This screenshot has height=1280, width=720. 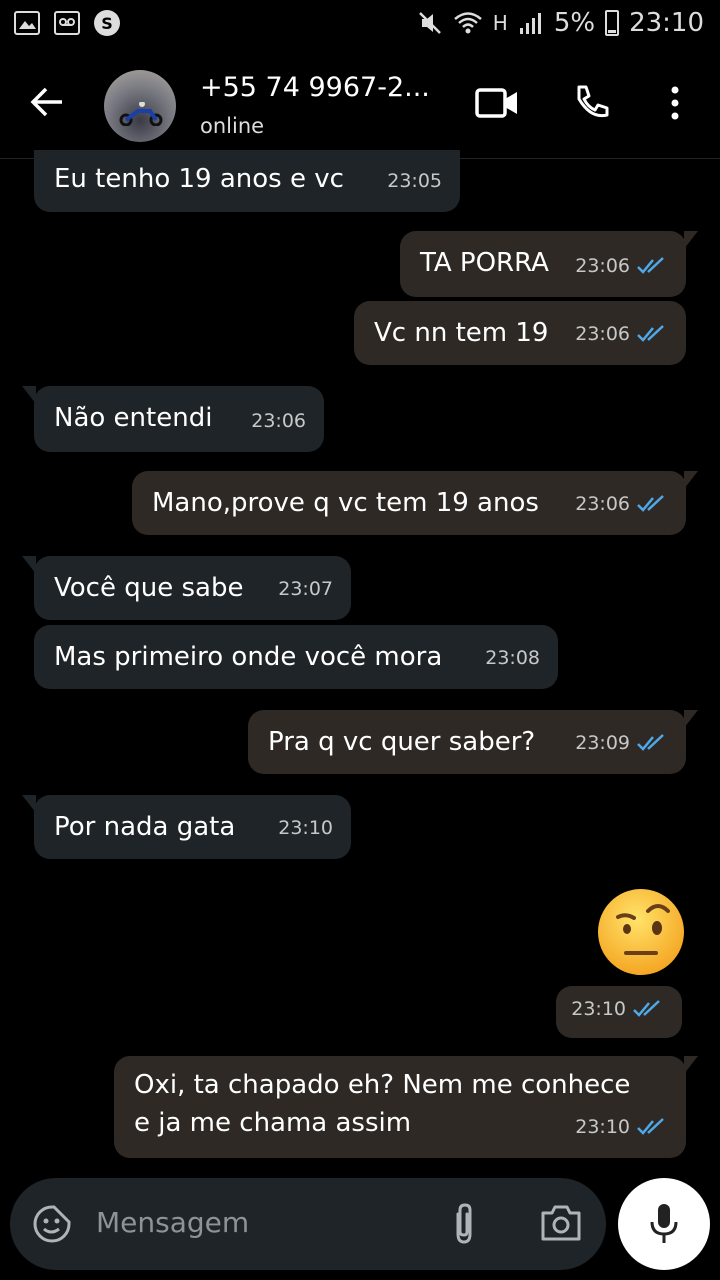 What do you see at coordinates (429, 23) in the screenshot?
I see `mute-icon` at bounding box center [429, 23].